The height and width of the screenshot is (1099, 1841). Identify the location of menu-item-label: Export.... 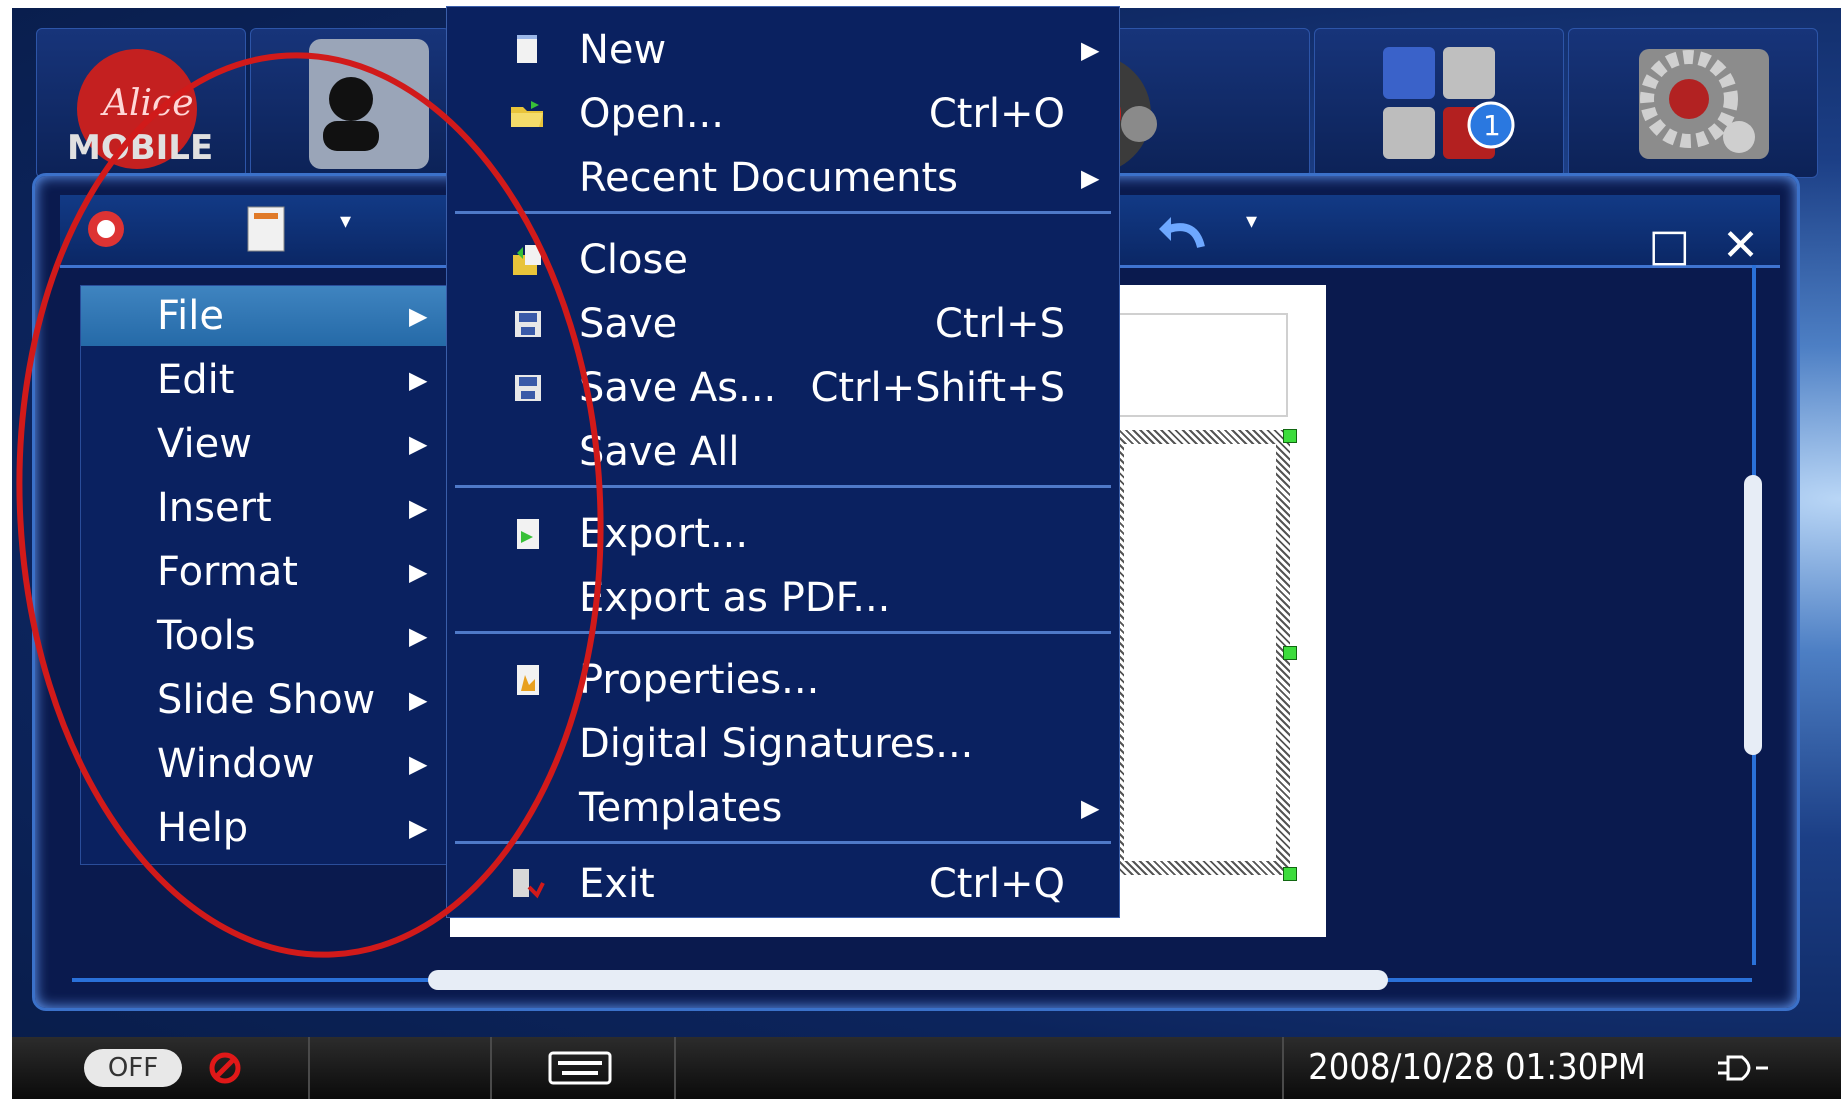
(664, 534).